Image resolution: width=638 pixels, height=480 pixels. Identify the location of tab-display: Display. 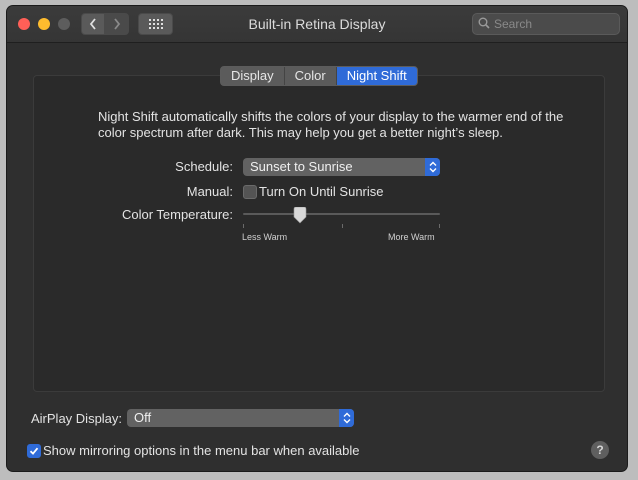
(253, 76).